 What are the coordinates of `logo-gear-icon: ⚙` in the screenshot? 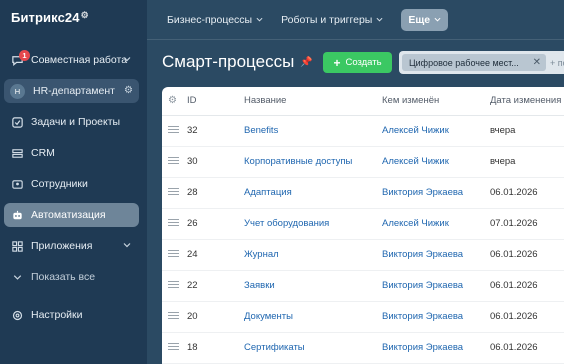 It's located at (84, 15).